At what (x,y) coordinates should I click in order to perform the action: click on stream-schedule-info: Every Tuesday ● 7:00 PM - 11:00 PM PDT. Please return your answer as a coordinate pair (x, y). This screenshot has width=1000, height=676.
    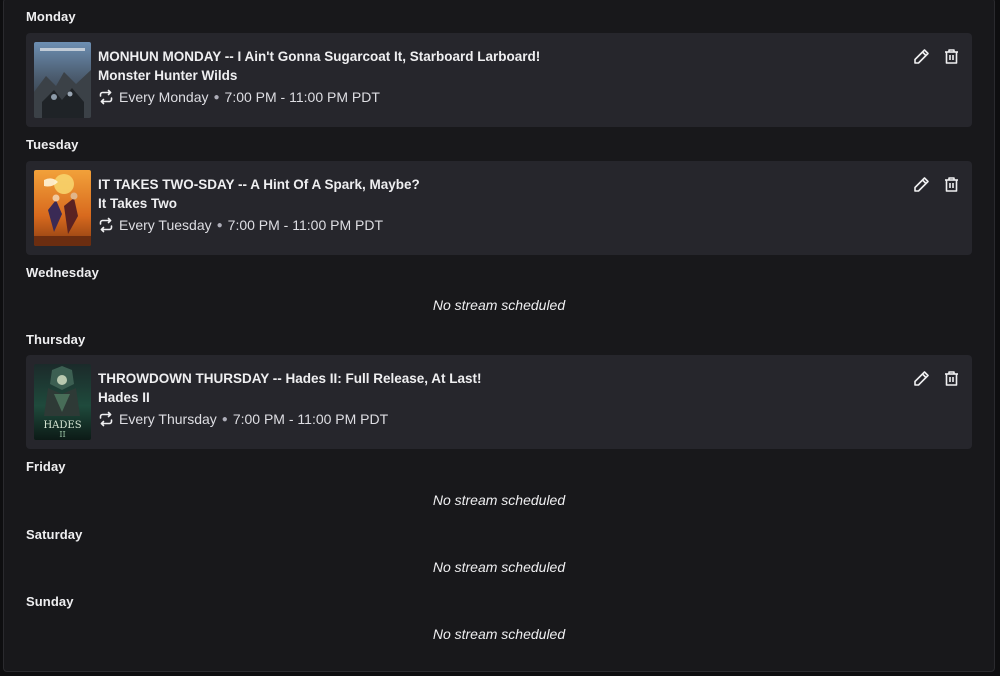
    Looking at the image, I should click on (240, 225).